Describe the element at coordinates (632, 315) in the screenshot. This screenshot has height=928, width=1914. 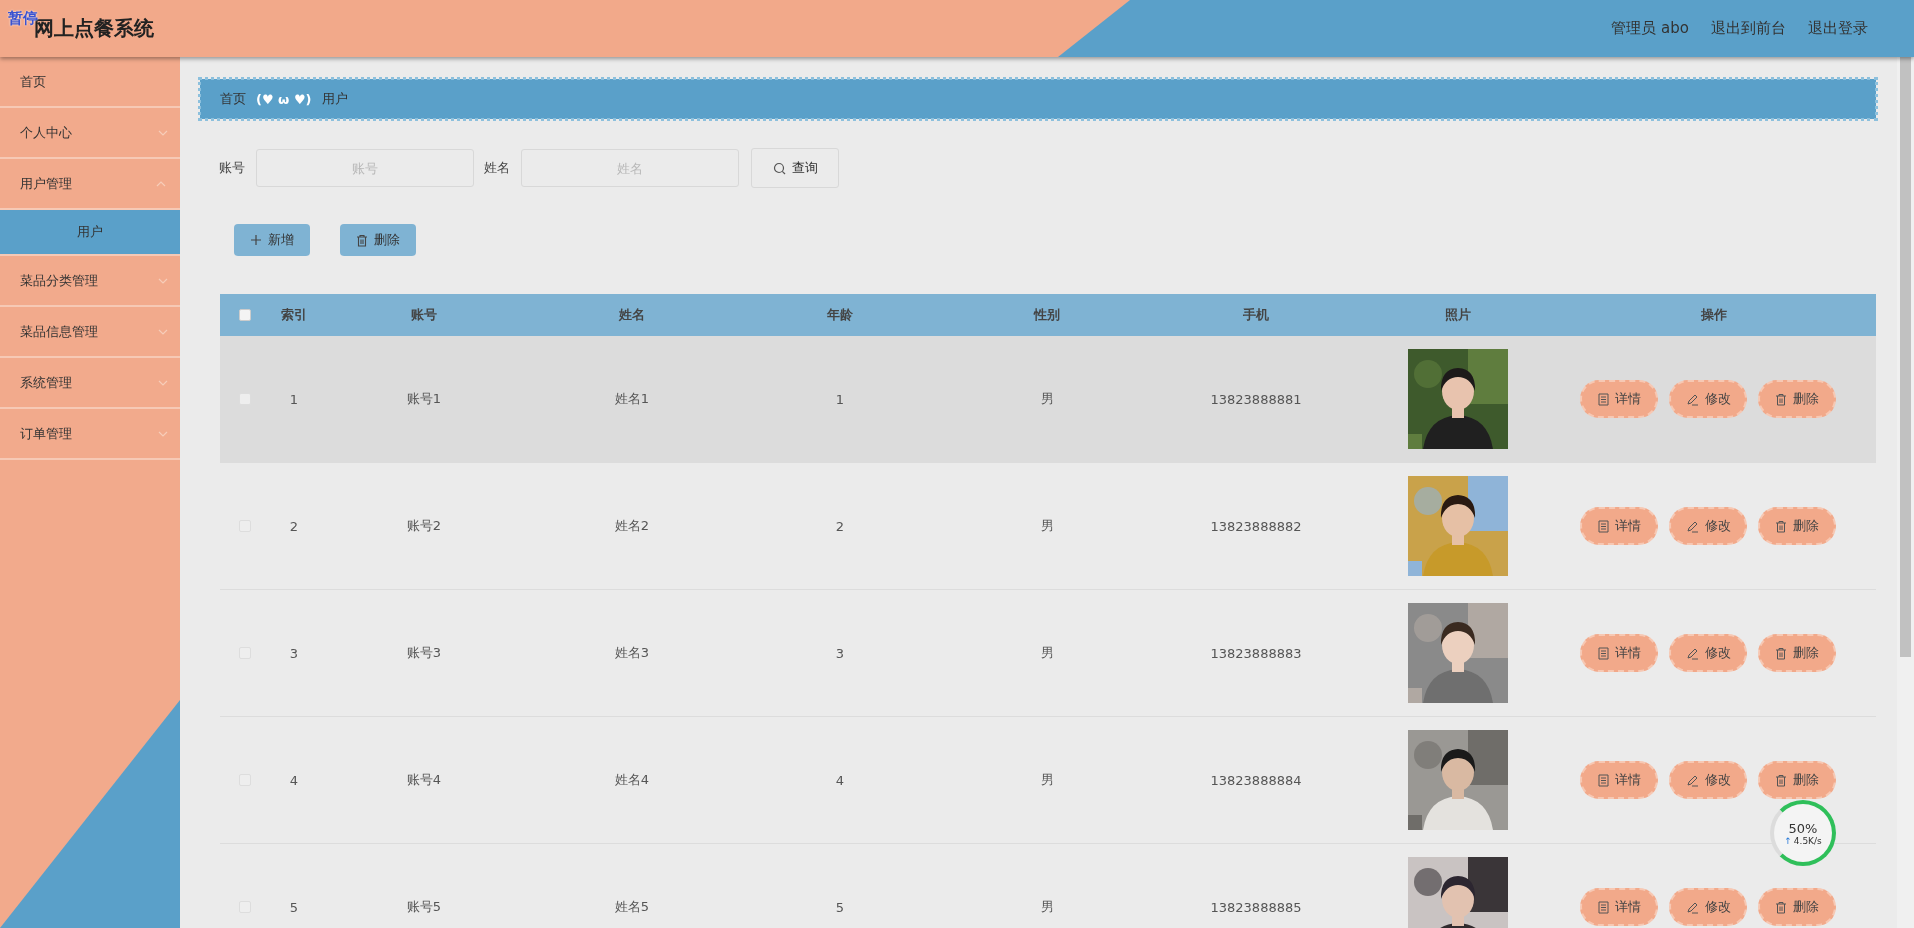
I see `column-header: 姓名` at that location.